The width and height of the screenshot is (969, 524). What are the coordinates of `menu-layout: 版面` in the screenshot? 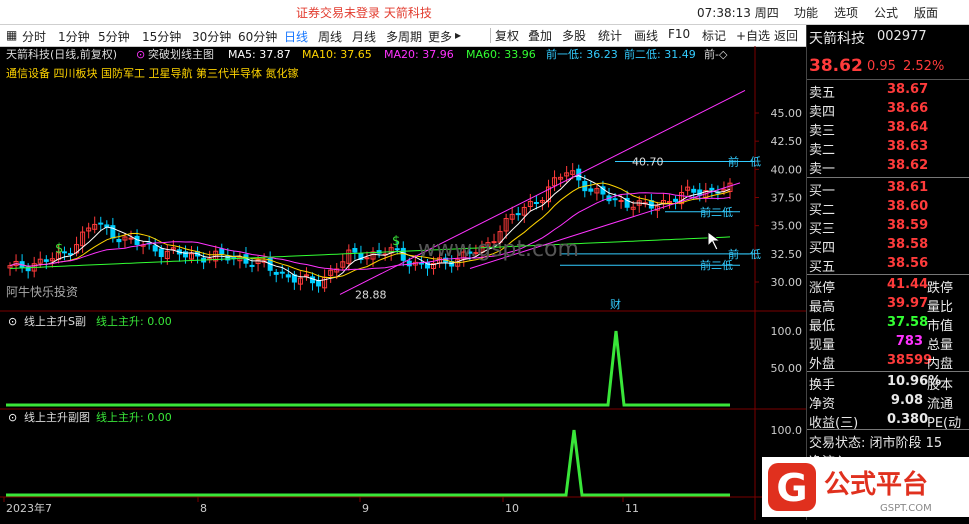 It's located at (926, 12).